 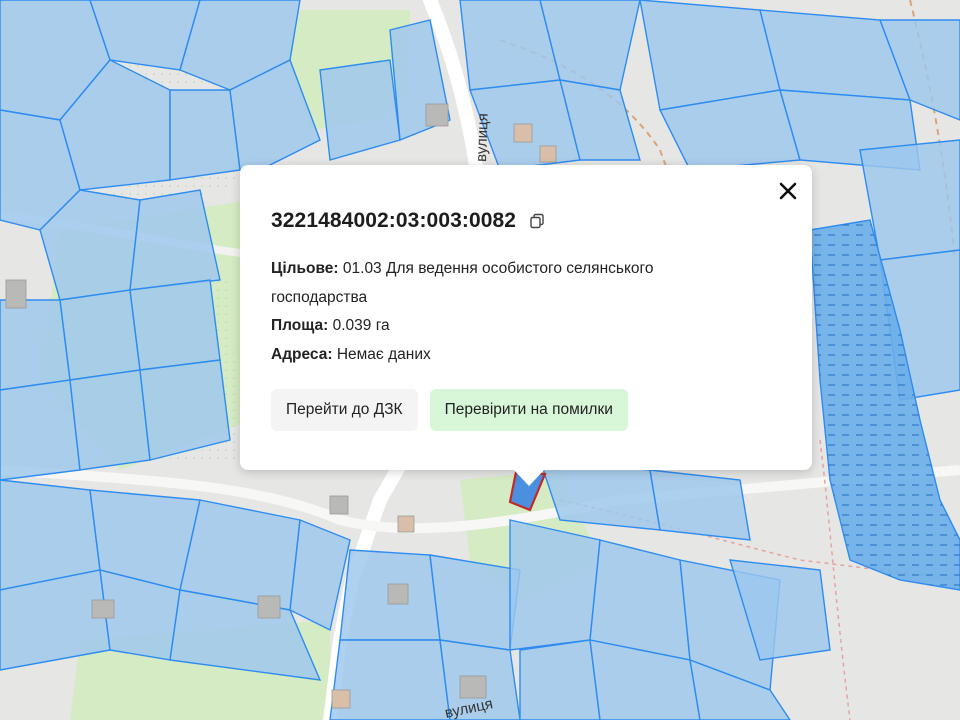 I want to click on popup-actions: Перейти до ДЗК Перевірити на помилки, so click(x=449, y=410).